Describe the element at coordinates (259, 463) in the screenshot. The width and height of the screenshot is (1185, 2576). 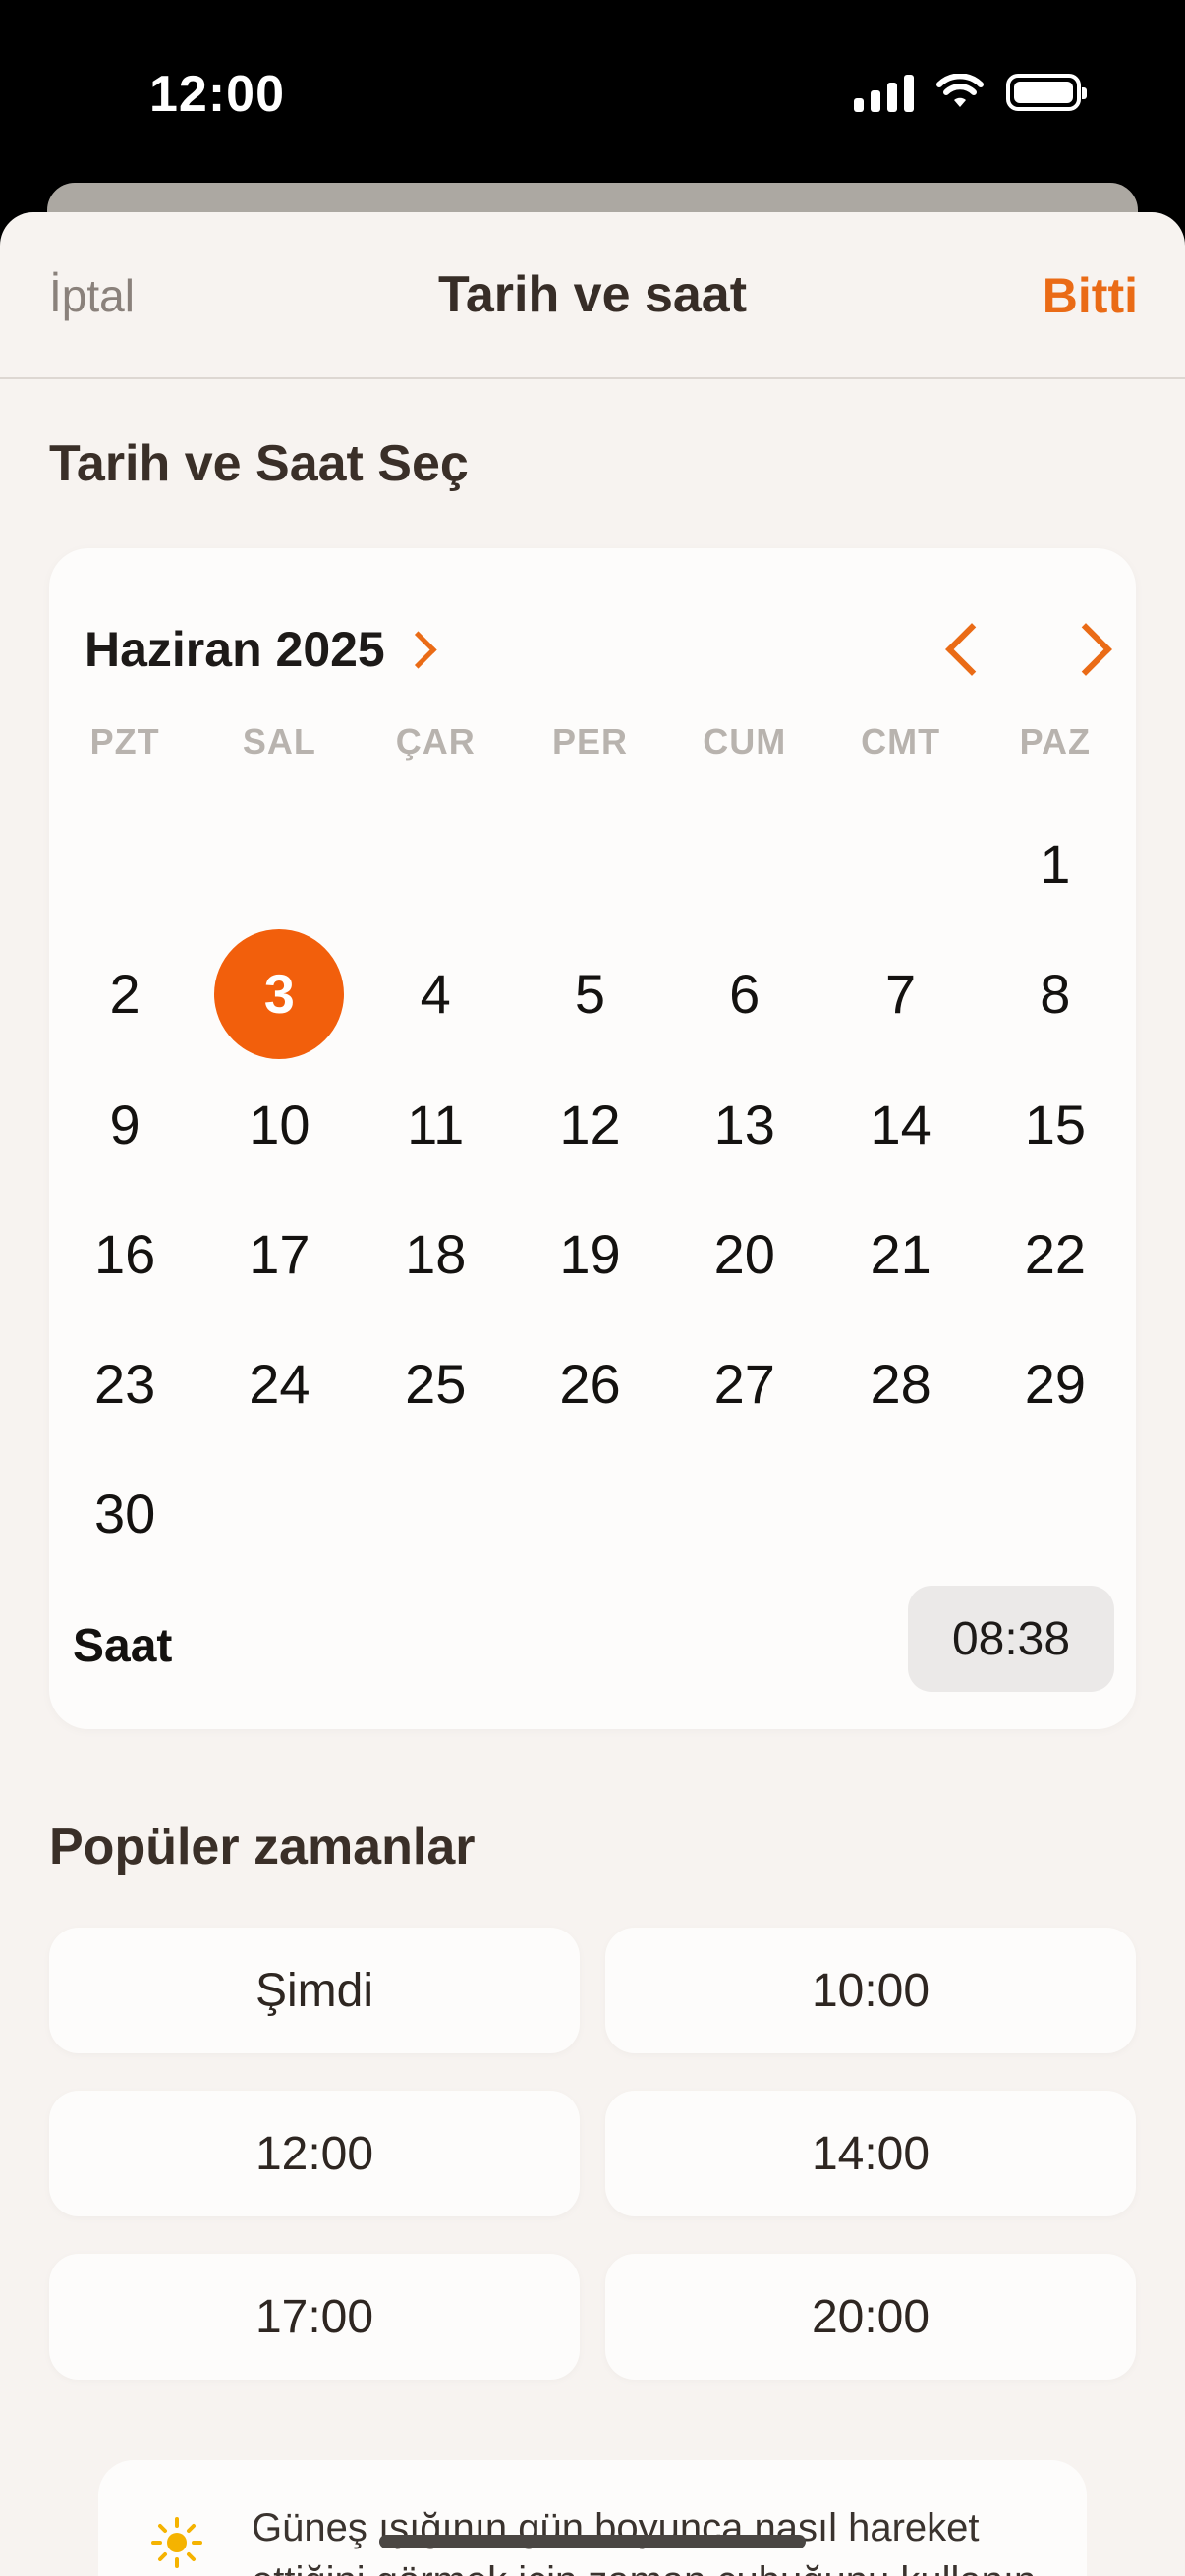
I see `section-title-date-time: Tarih ve Saat Seç` at that location.